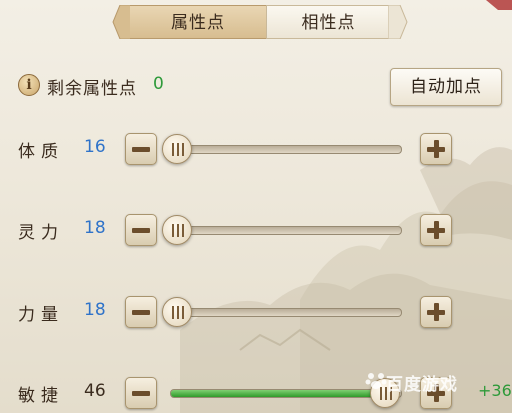 Image resolution: width=512 pixels, height=413 pixels. I want to click on corner-decoration-icon, so click(499, 5).